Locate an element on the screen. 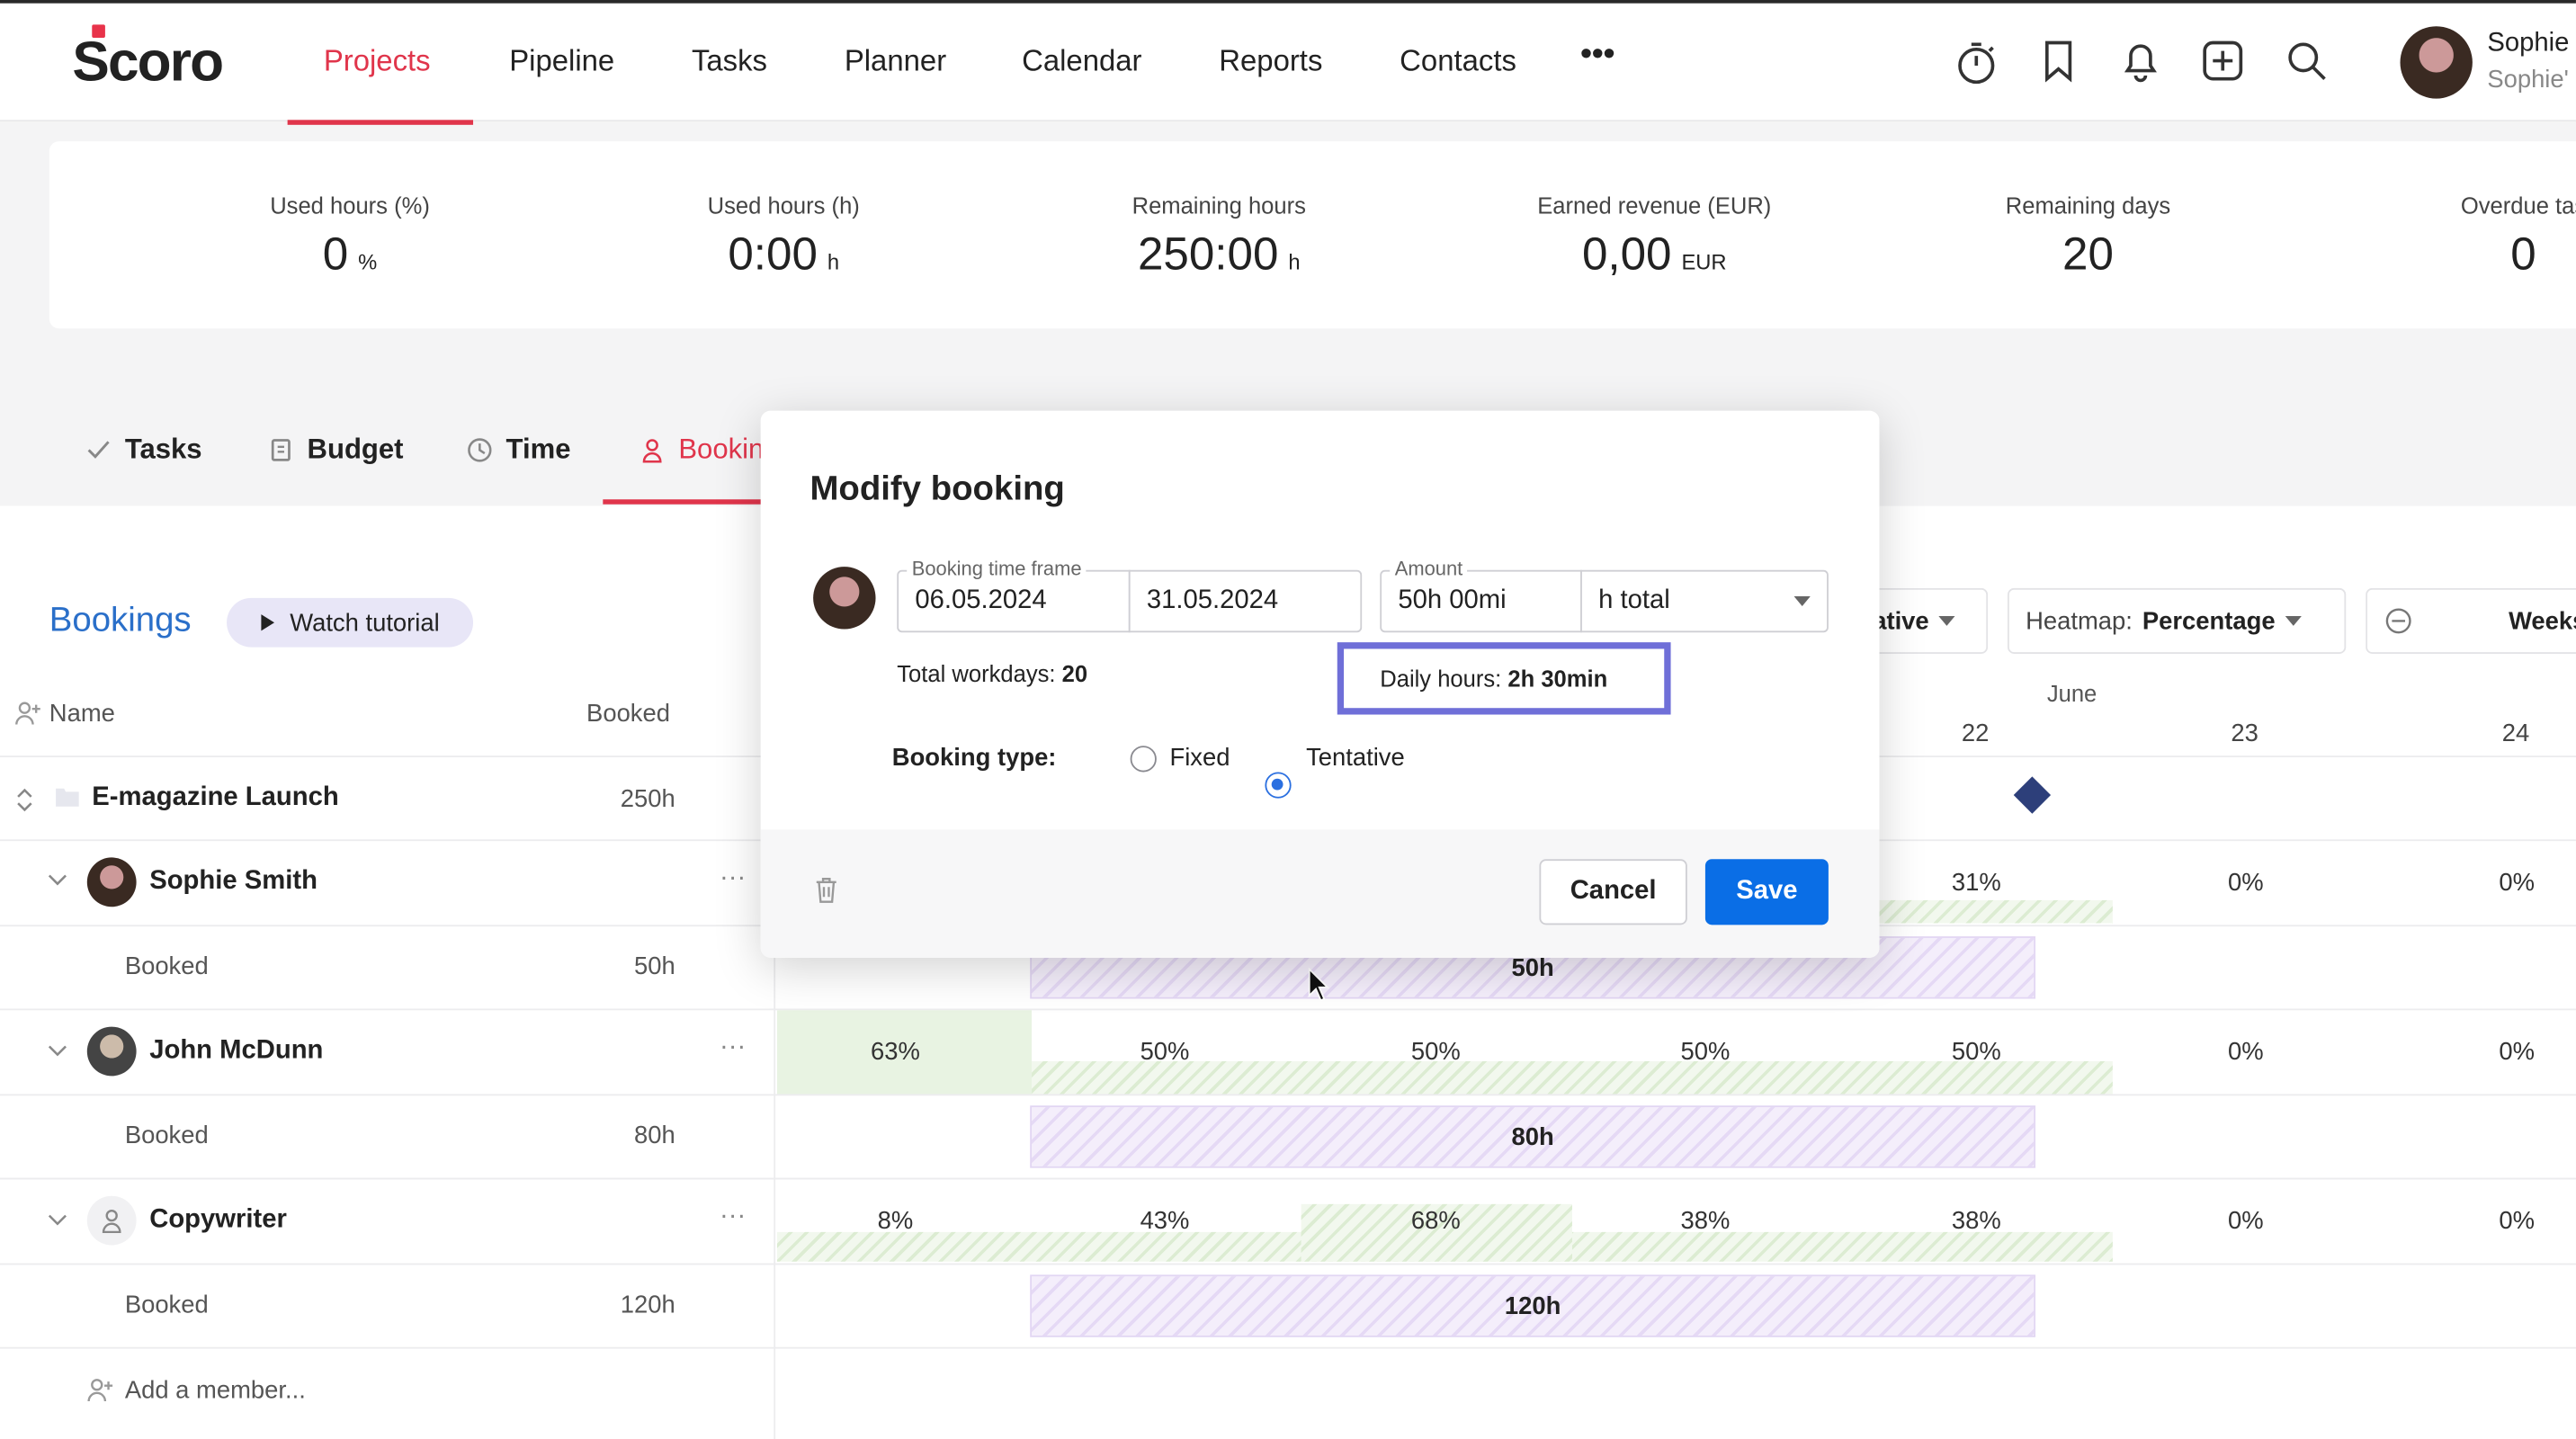 The width and height of the screenshot is (2576, 1439). nav-planner: Planner is located at coordinates (895, 61).